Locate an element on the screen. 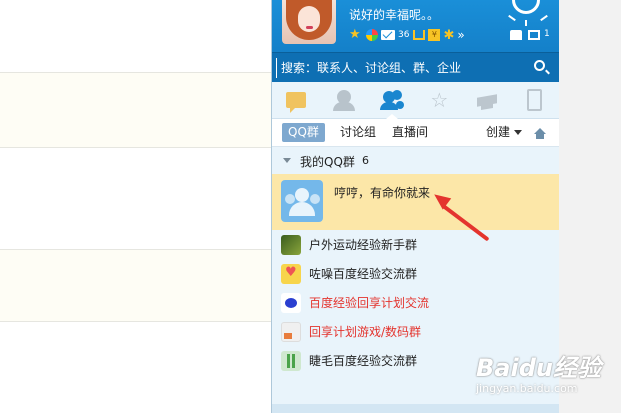 The image size is (621, 413). phone-icon is located at coordinates (535, 100).